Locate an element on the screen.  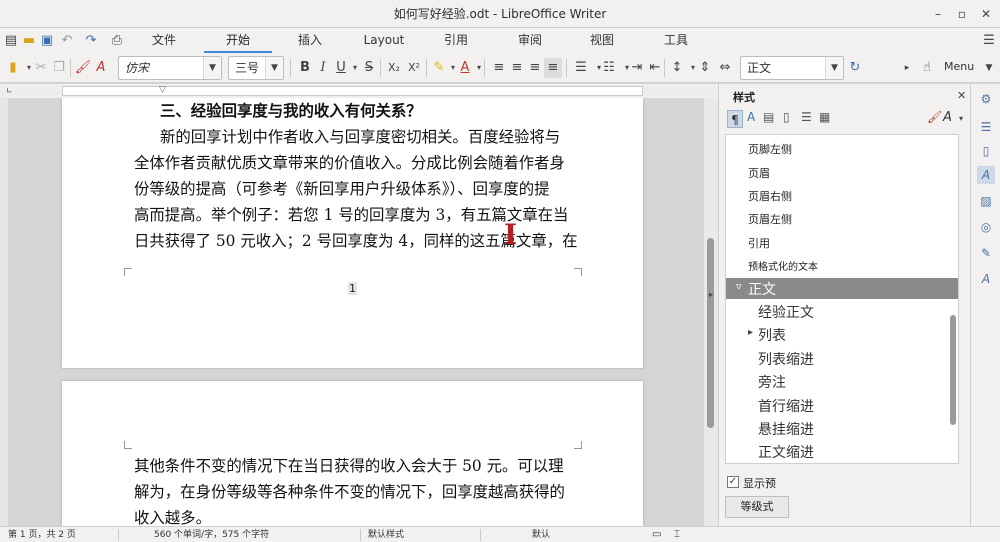
insert-mode-icon: ▭ is located at coordinates (656, 535).